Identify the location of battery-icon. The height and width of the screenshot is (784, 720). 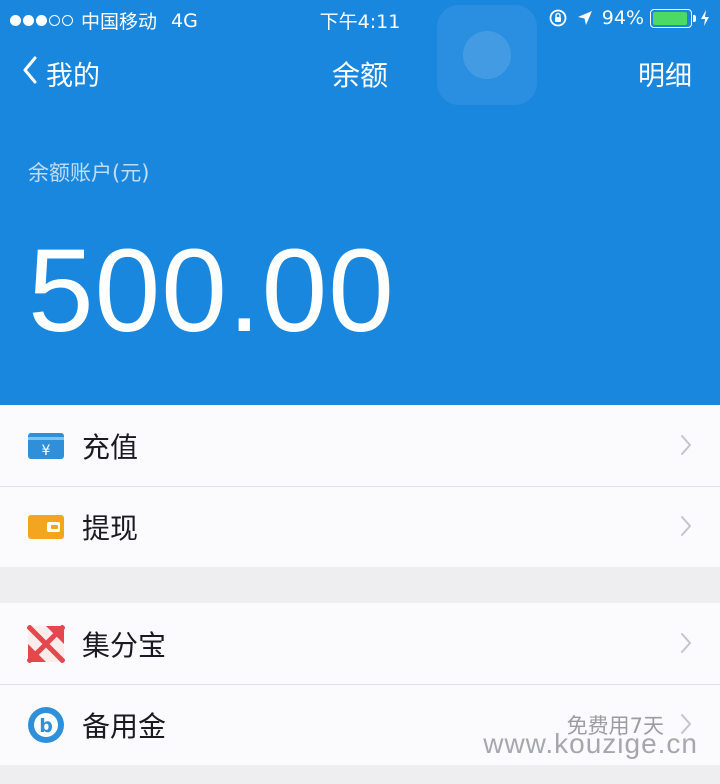
(673, 18).